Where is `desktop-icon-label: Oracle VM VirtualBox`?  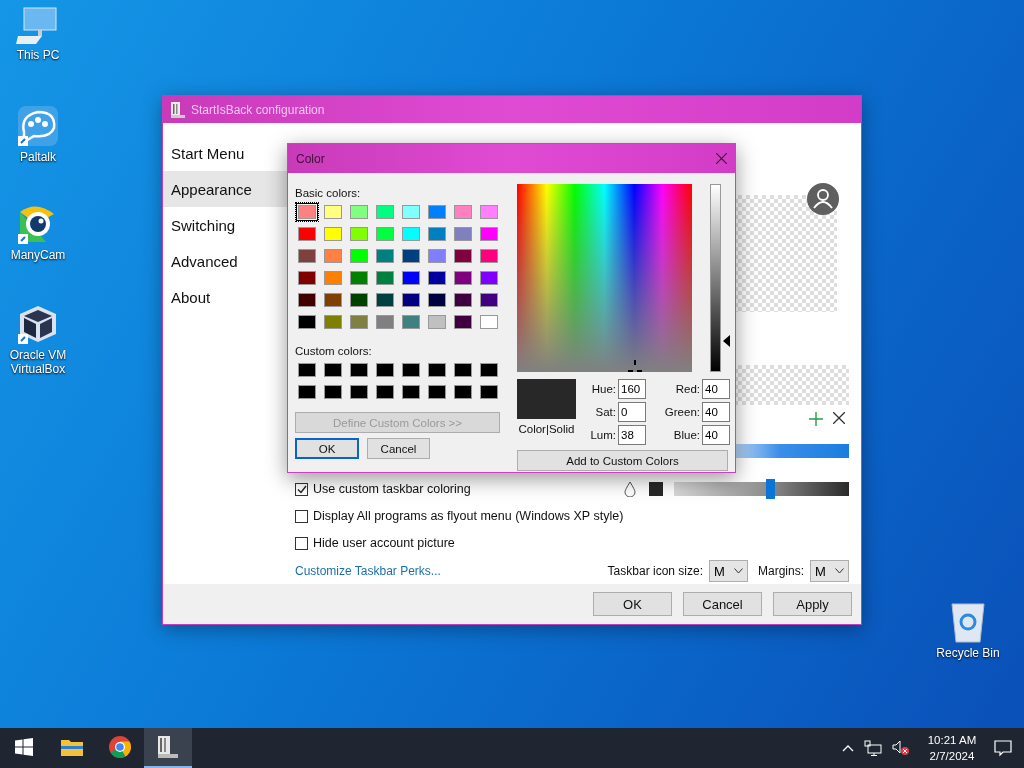 desktop-icon-label: Oracle VM VirtualBox is located at coordinates (38, 362).